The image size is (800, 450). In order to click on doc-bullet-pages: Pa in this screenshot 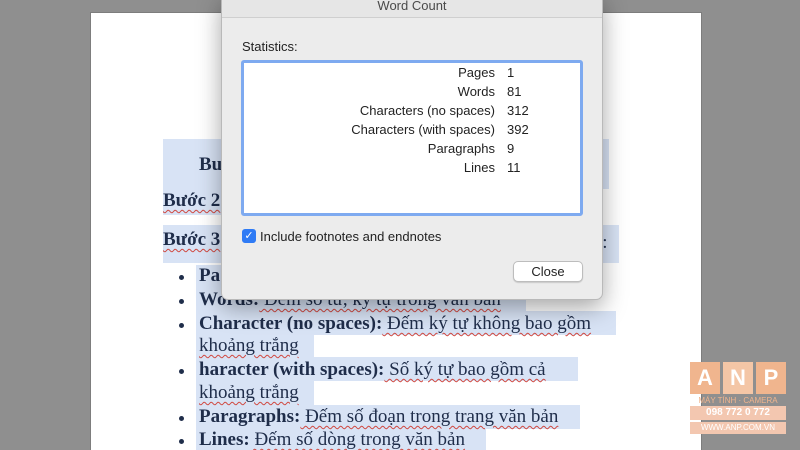, I will do `click(210, 275)`.